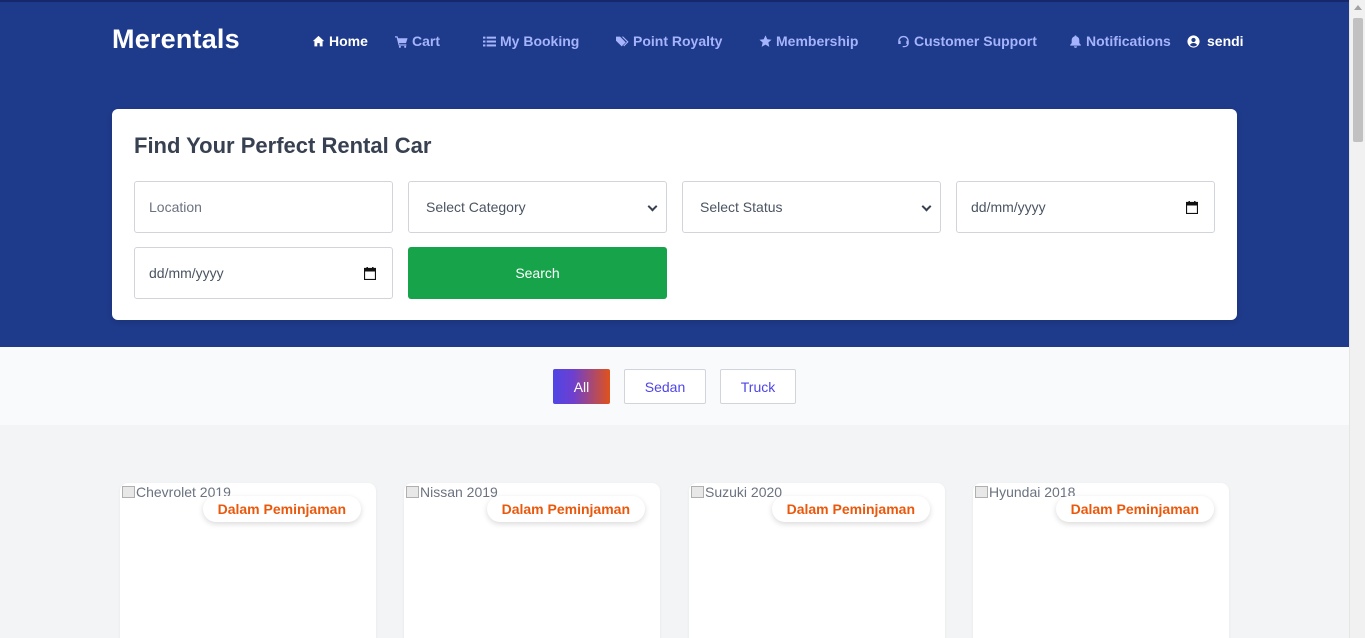  I want to click on vertical-scrollbar, so click(1357, 319).